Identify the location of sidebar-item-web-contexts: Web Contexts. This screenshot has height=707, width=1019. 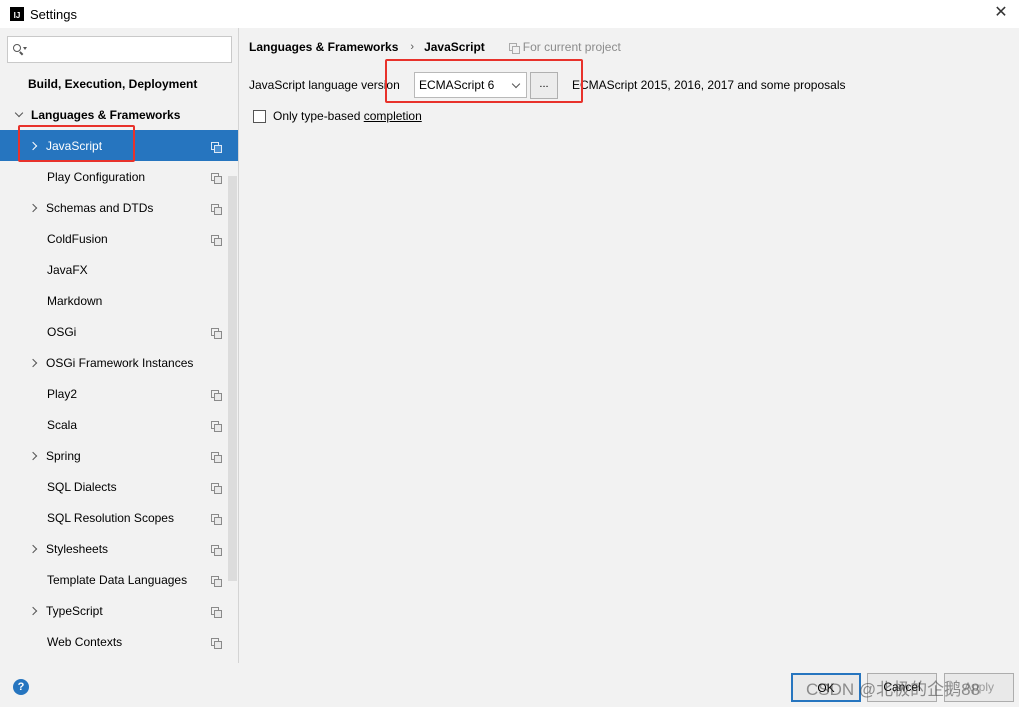
(119, 641).